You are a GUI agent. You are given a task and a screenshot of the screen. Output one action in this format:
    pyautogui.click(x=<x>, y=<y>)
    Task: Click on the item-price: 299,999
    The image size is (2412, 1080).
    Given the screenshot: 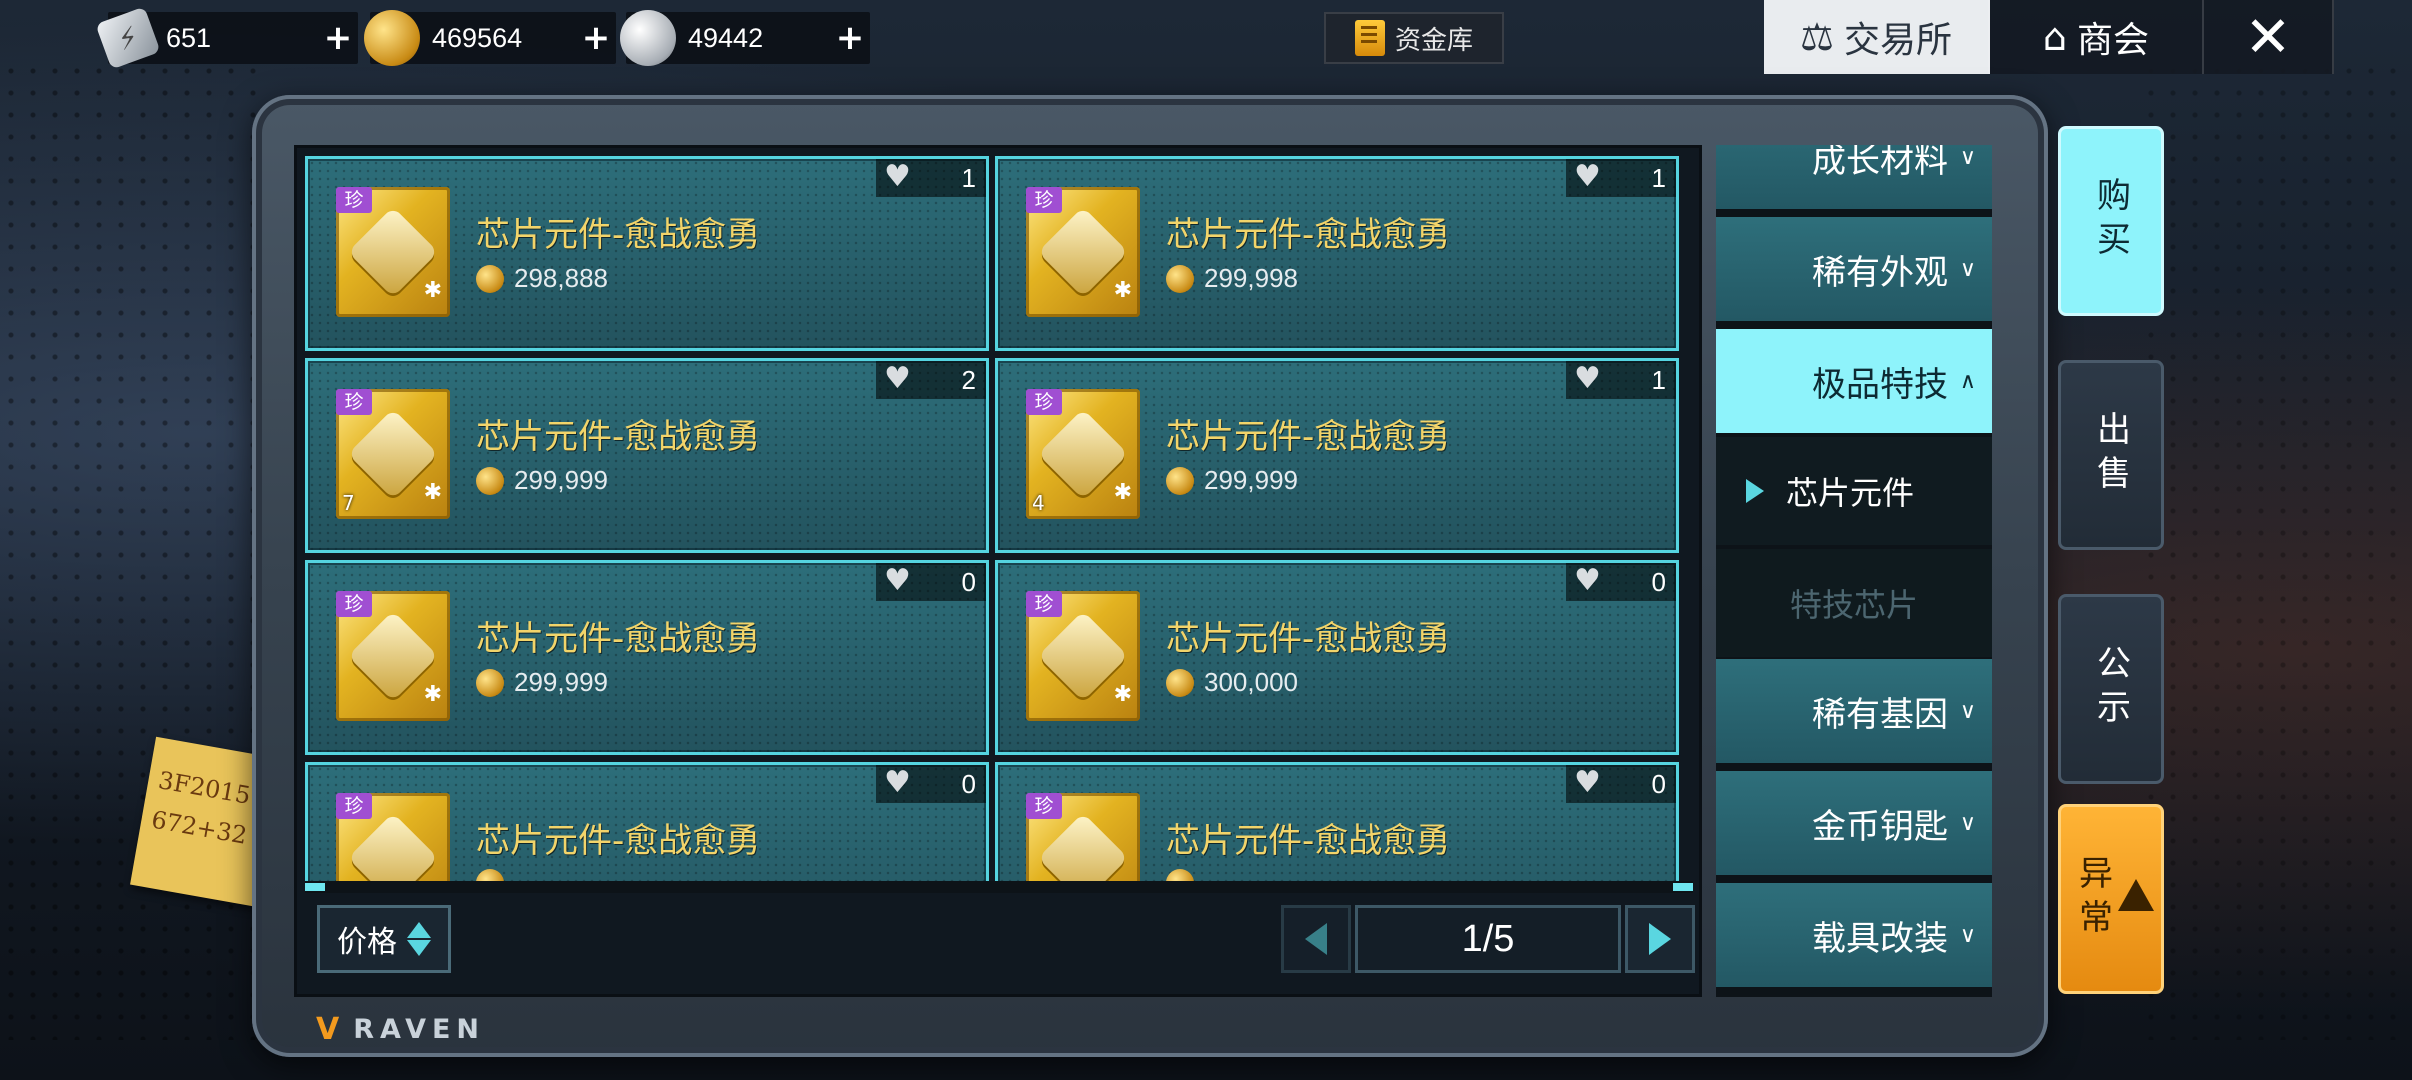 What is the action you would take?
    pyautogui.click(x=1232, y=480)
    